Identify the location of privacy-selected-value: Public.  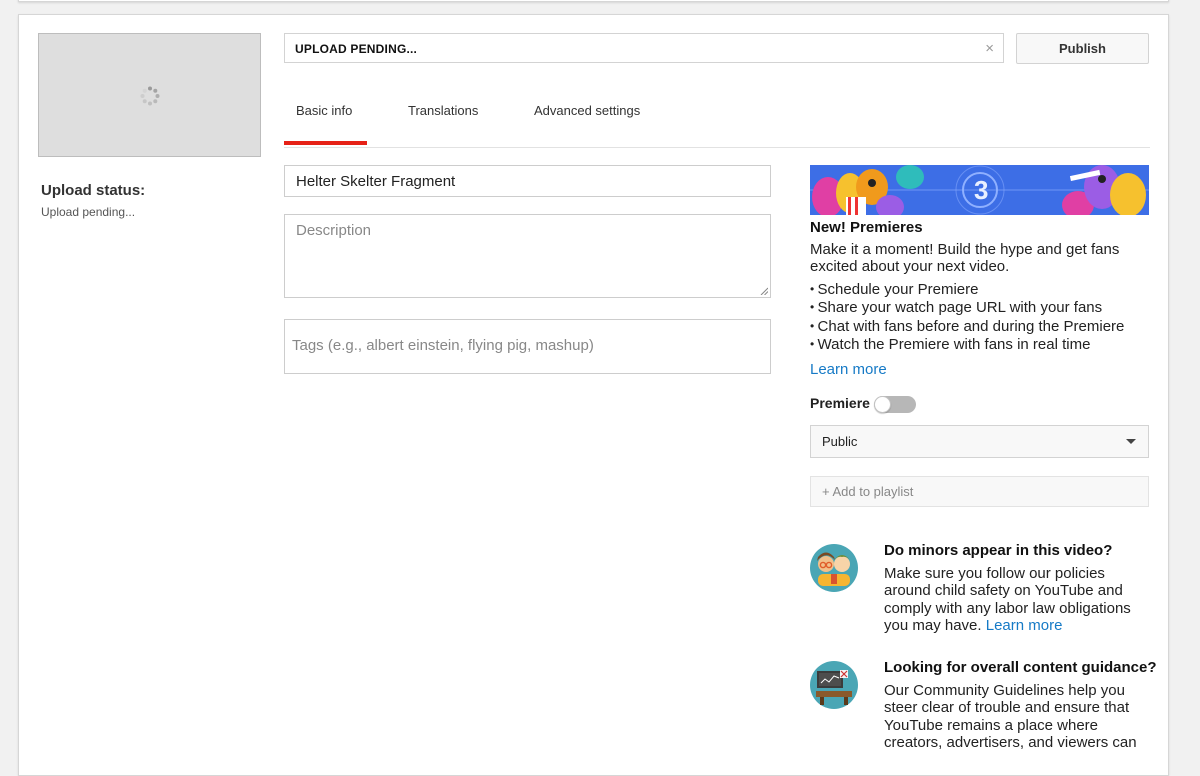
(840, 441).